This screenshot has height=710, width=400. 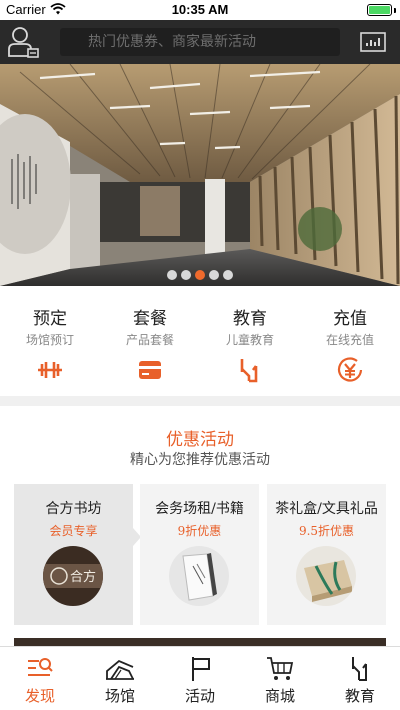 What do you see at coordinates (200, 440) in the screenshot?
I see `promo-title: 优惠活动` at bounding box center [200, 440].